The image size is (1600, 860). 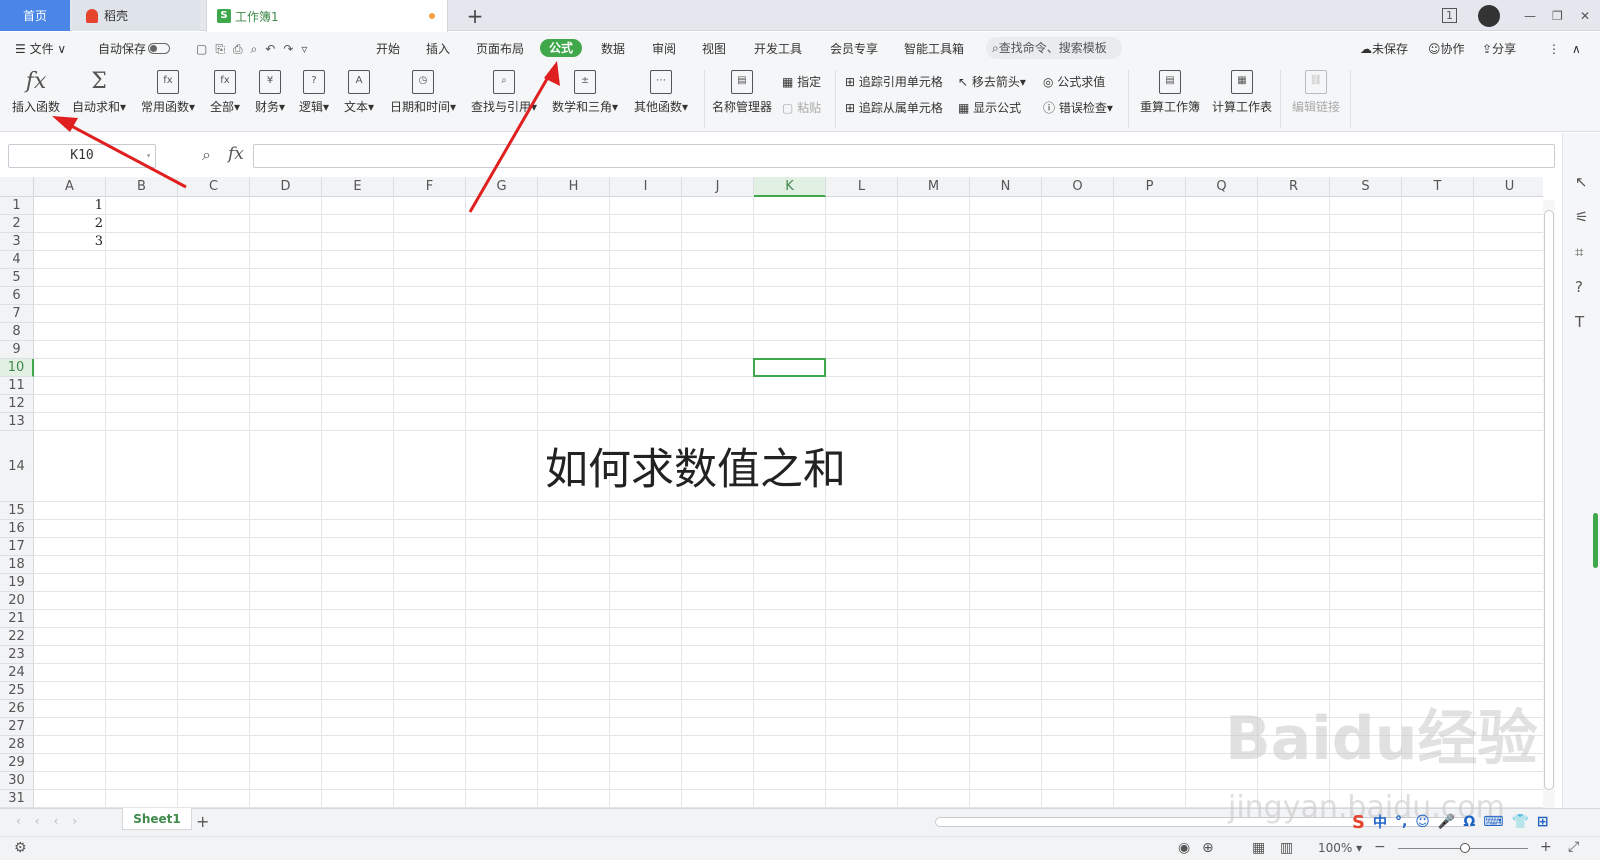 What do you see at coordinates (17, 296) in the screenshot?
I see `row-header-6: 6` at bounding box center [17, 296].